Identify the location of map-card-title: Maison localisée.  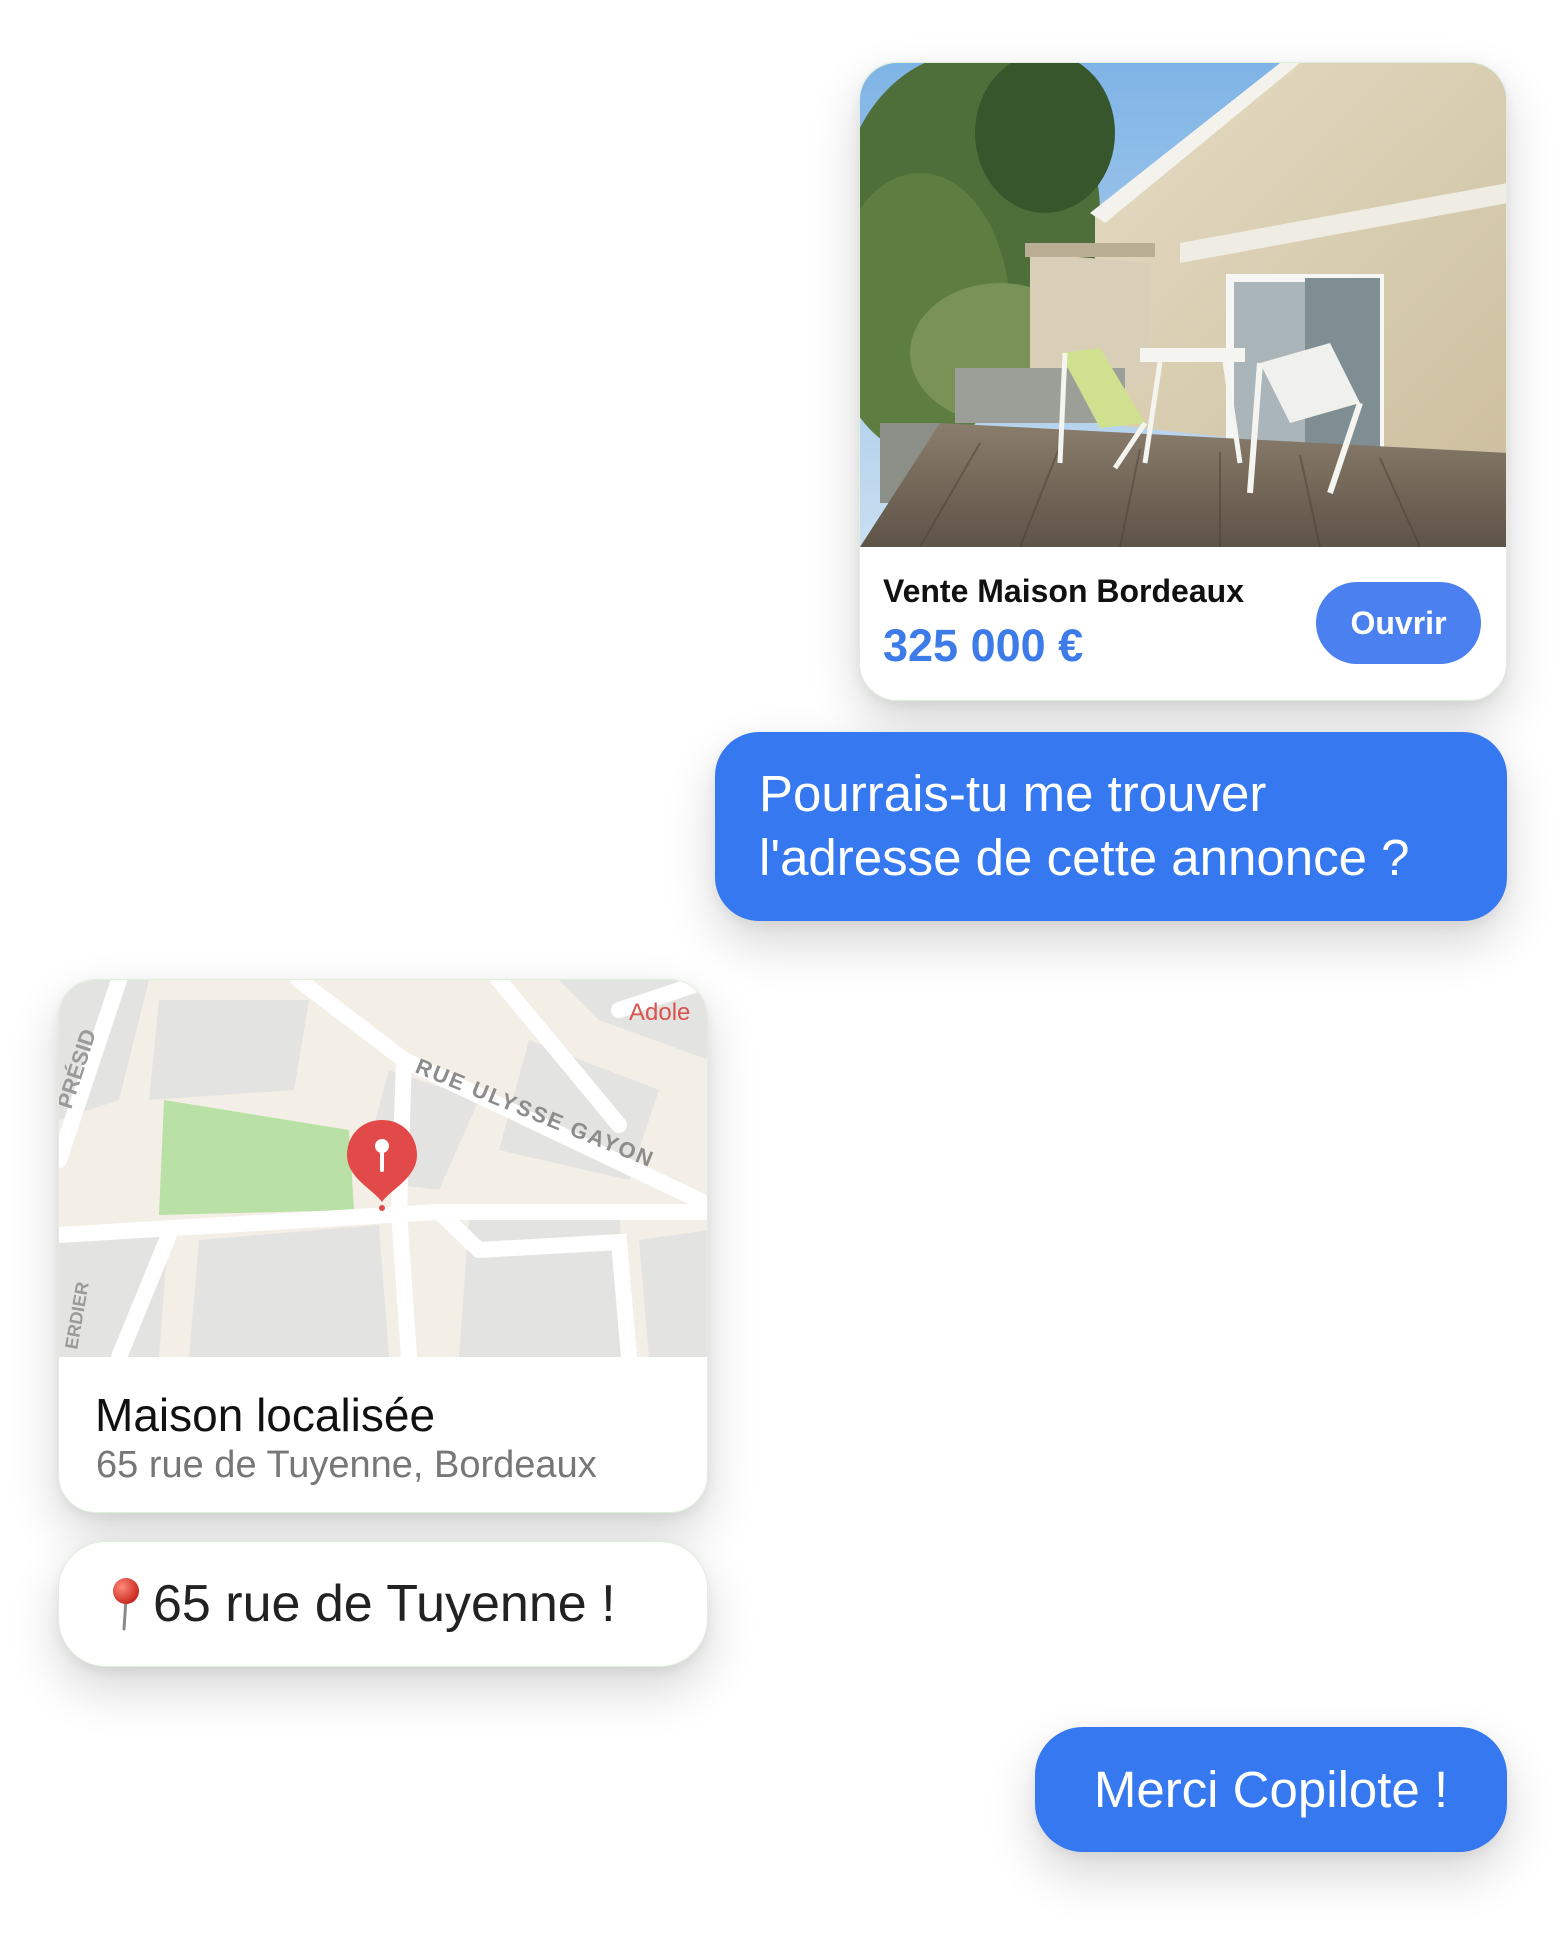
(265, 1415).